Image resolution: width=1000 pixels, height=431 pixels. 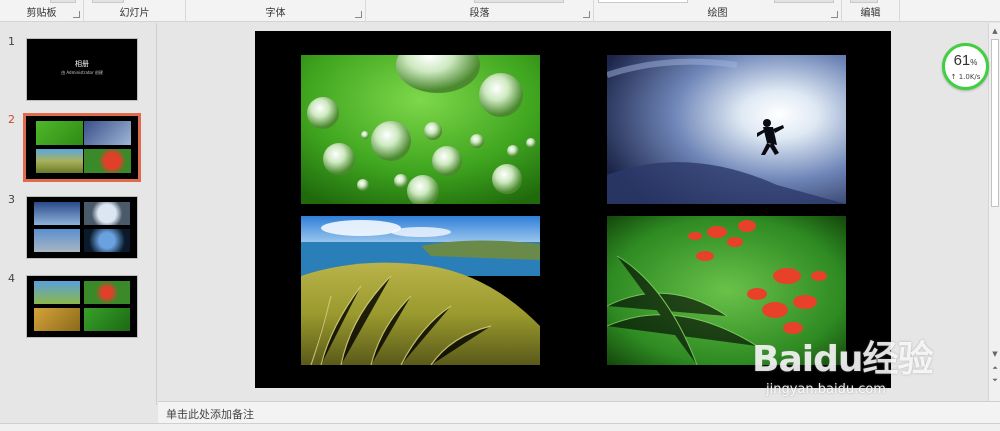 What do you see at coordinates (11, 119) in the screenshot?
I see `slide-number: 2` at bounding box center [11, 119].